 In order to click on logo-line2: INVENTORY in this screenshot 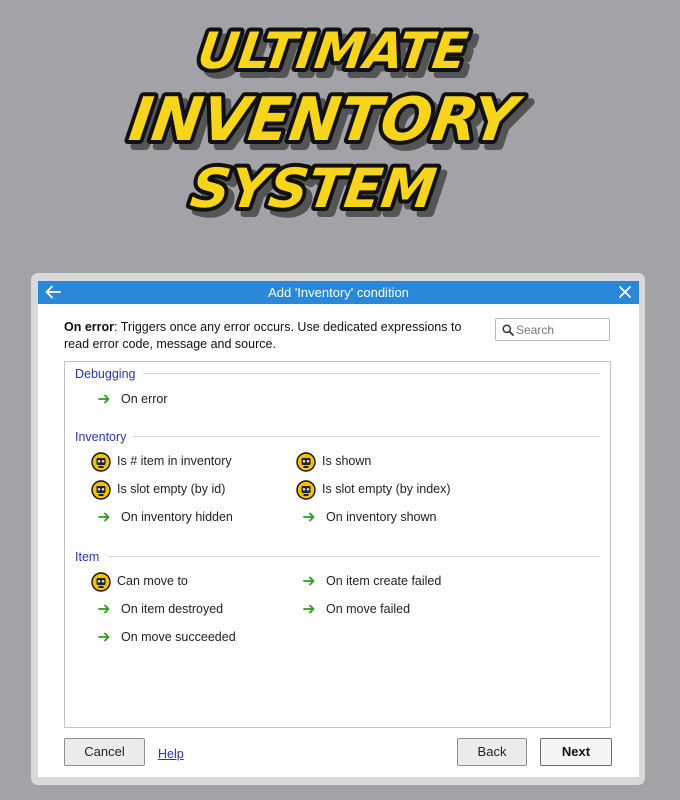, I will do `click(325, 120)`.